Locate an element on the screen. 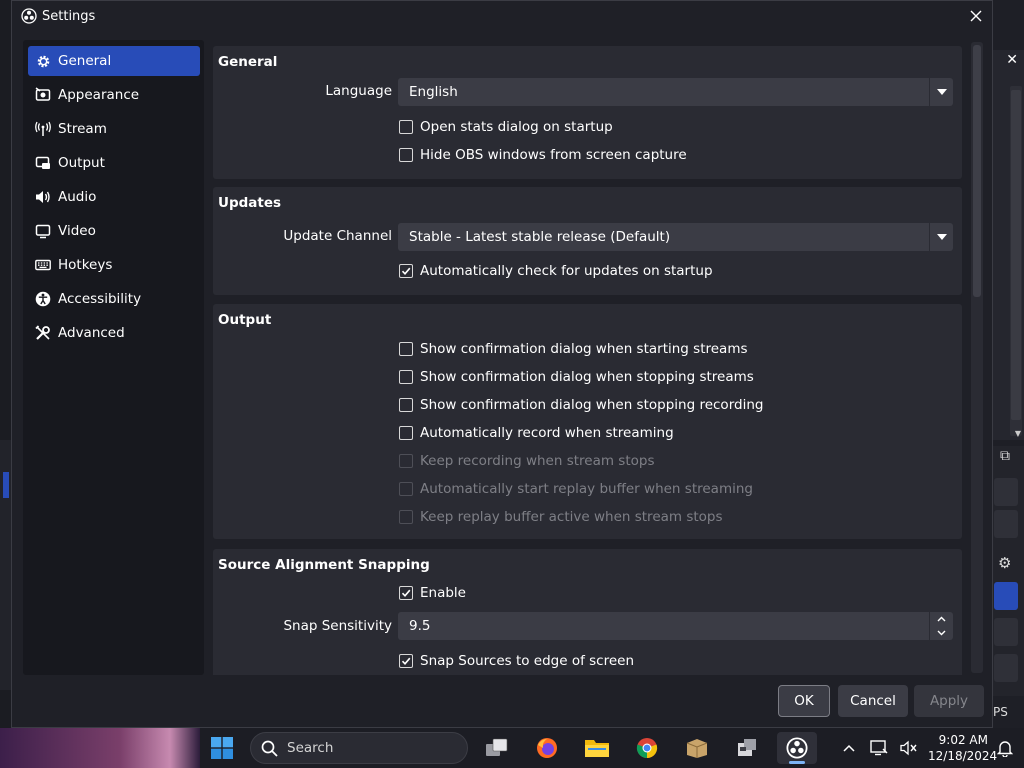 The image size is (1024, 768). sidebar-item-label: Output is located at coordinates (81, 163).